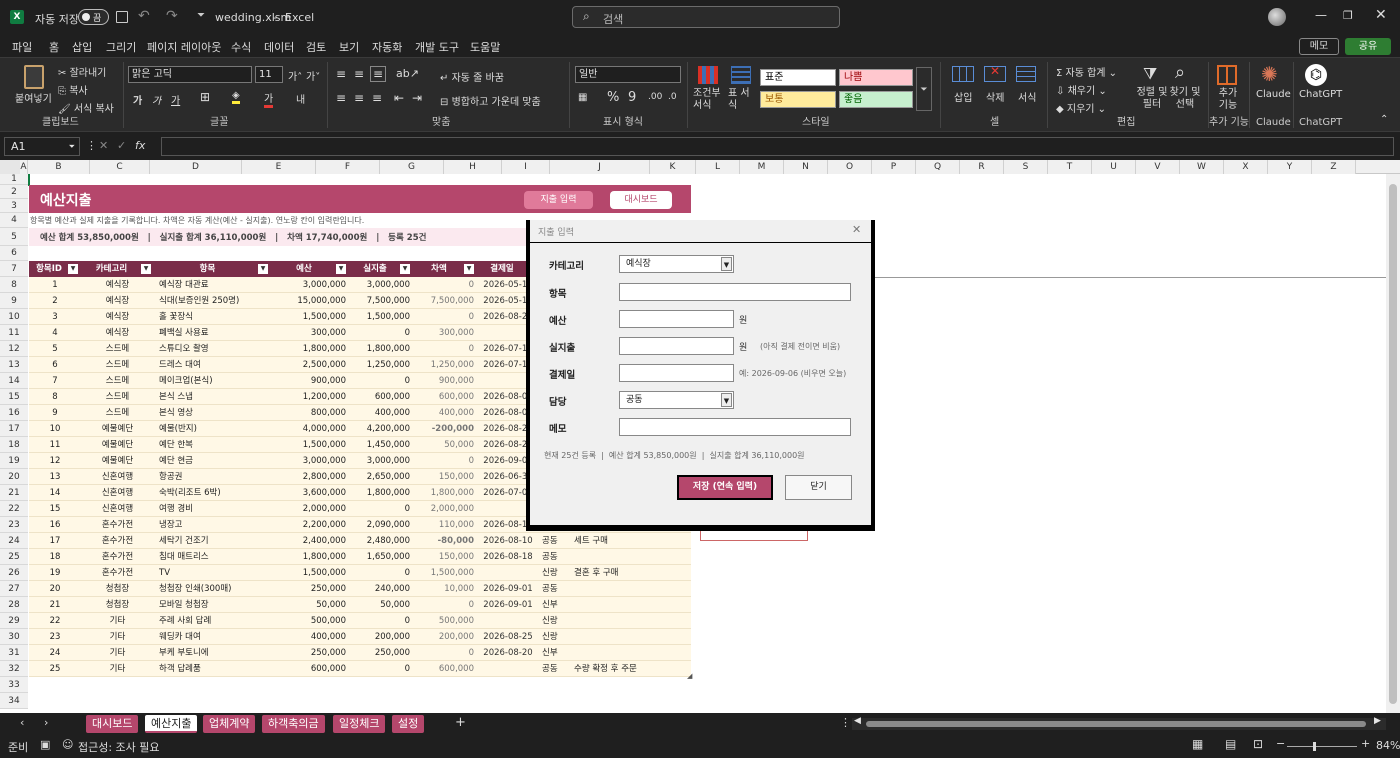 The height and width of the screenshot is (758, 1400). I want to click on table-cell: 2,800,000, so click(310, 477).